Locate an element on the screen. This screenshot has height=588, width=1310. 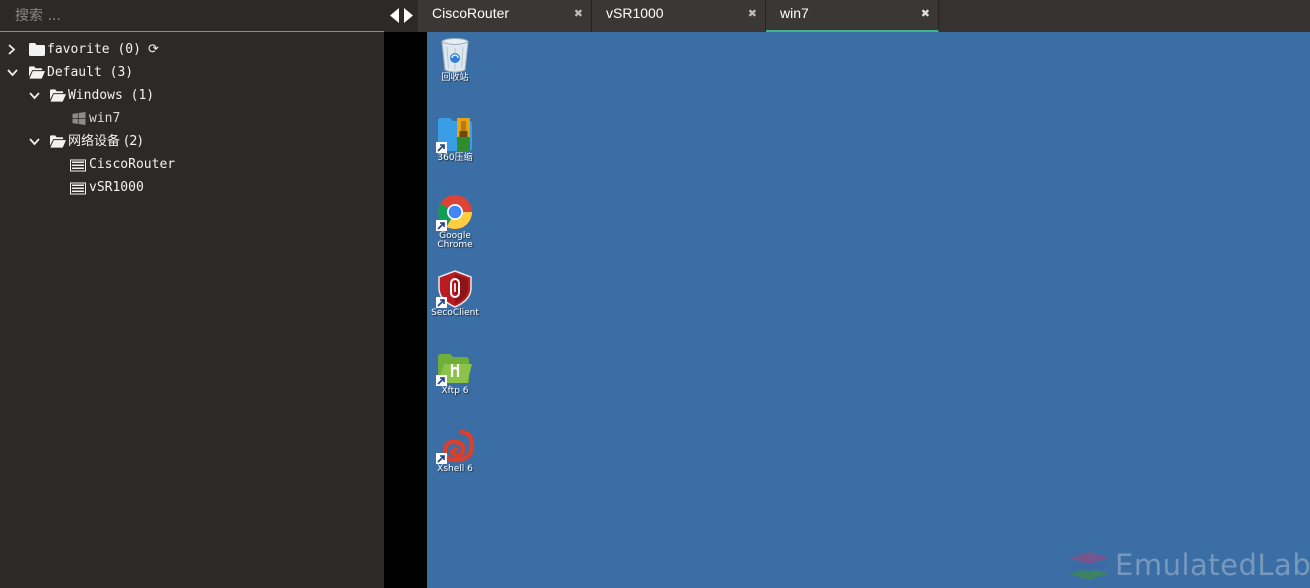
desktop-icon-label: Xftp 6 is located at coordinates (455, 391).